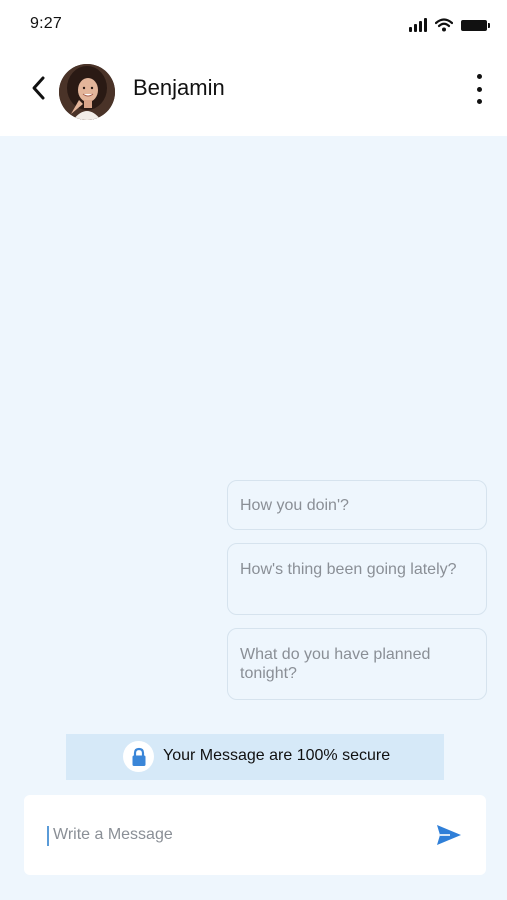  What do you see at coordinates (357, 579) in the screenshot?
I see `message-bubble: How's thing been going lately?` at bounding box center [357, 579].